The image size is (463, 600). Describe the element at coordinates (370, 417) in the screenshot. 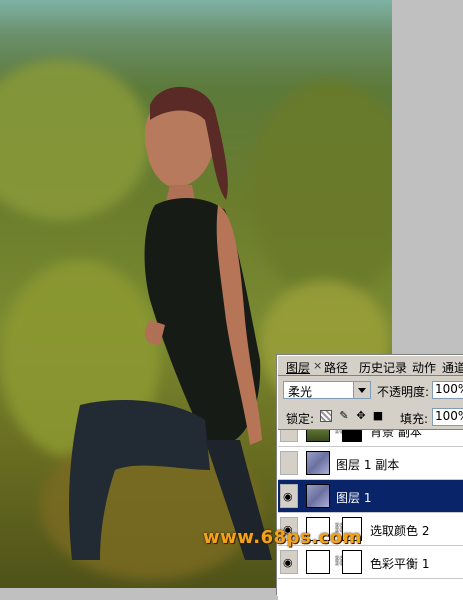

I see `lock-row: 锁定: ✎ ✥ ■ 填充: 100%` at that location.